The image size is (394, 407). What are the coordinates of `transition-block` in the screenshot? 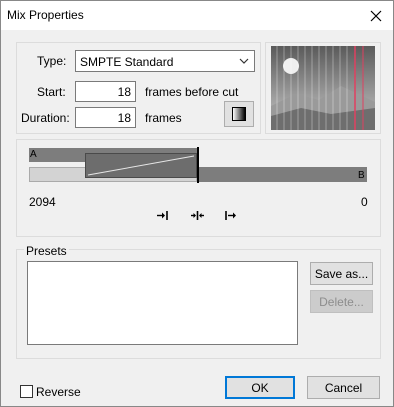 It's located at (141, 165).